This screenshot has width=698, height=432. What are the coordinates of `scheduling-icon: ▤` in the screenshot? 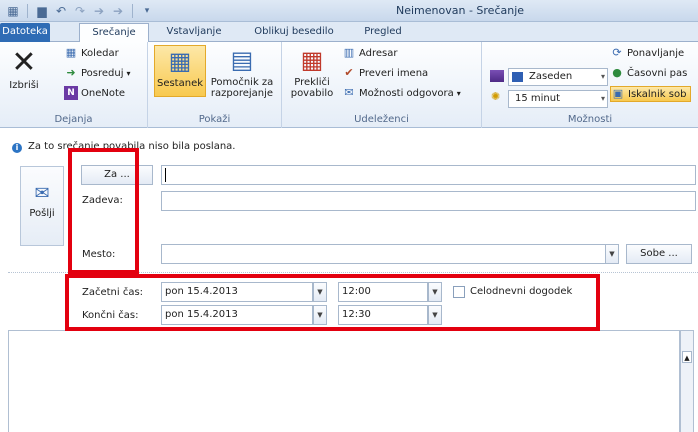 It's located at (242, 60).